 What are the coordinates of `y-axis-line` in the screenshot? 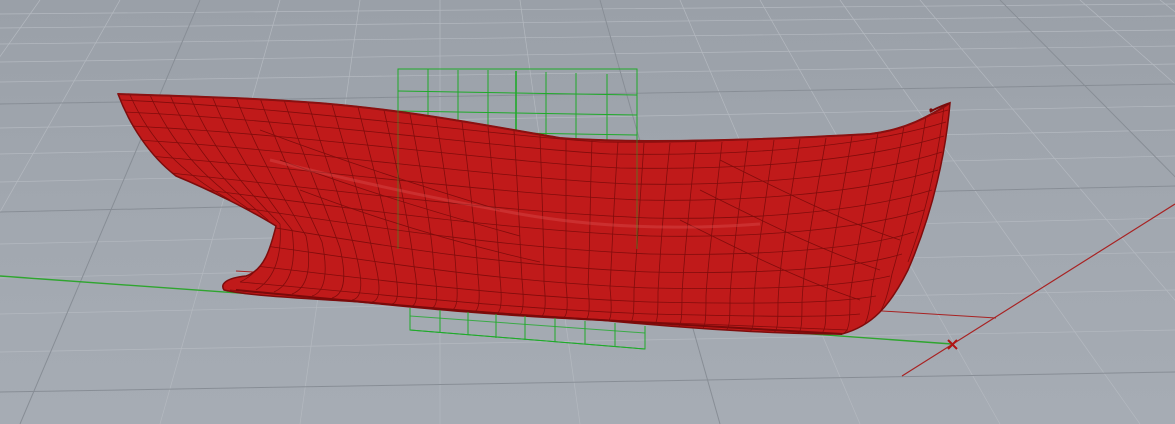 It's located at (1038, 290).